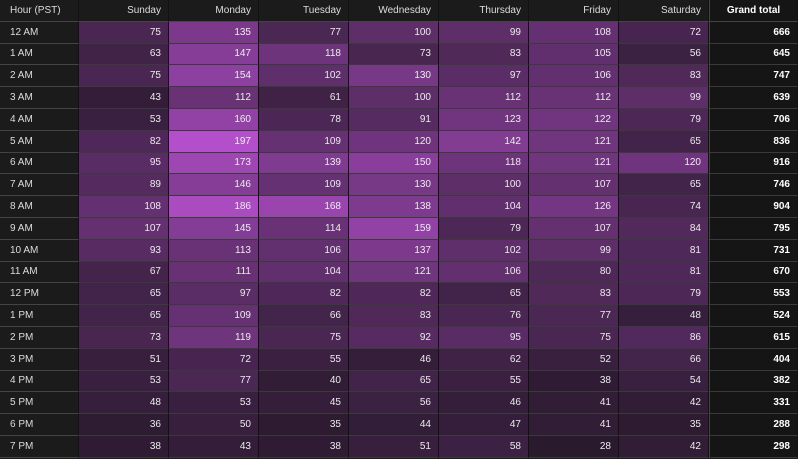  Describe the element at coordinates (39, 250) in the screenshot. I see `row-label: 10 AM` at that location.